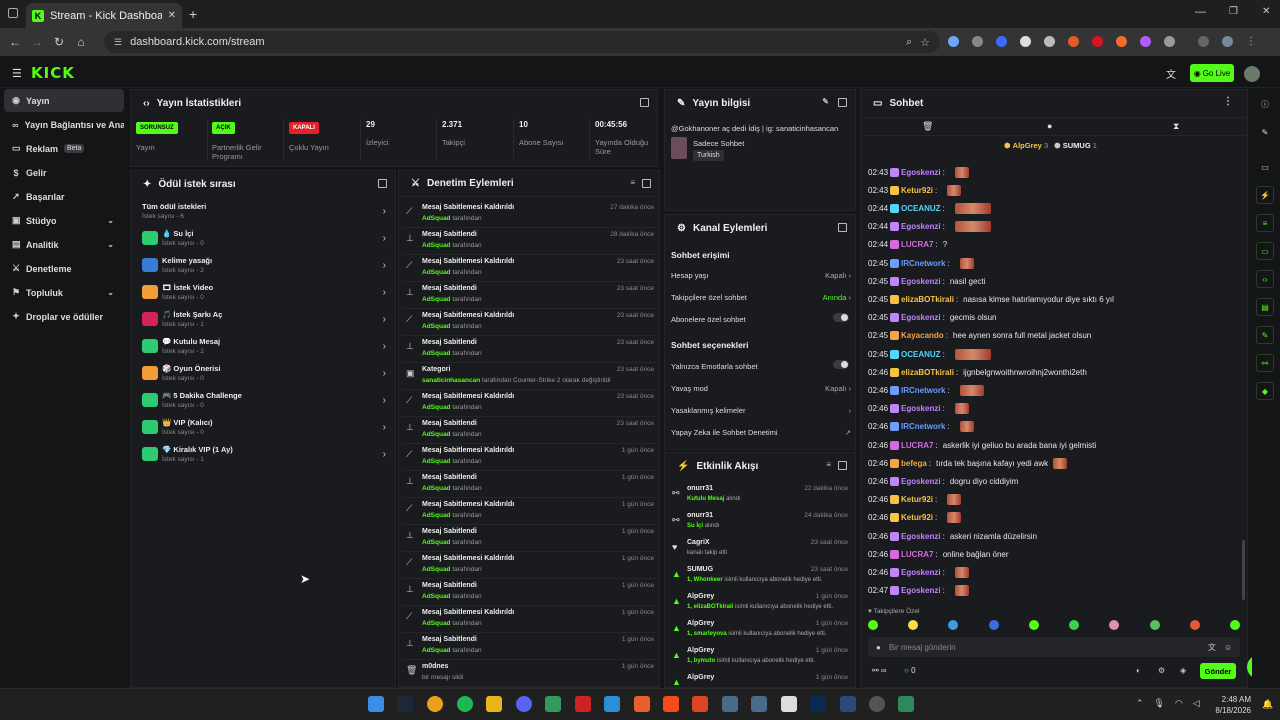  Describe the element at coordinates (264, 458) in the screenshot. I see `reward-item: 💎 Kiralık VIP (1 Ay) İstek sayısı - 1 ›` at that location.